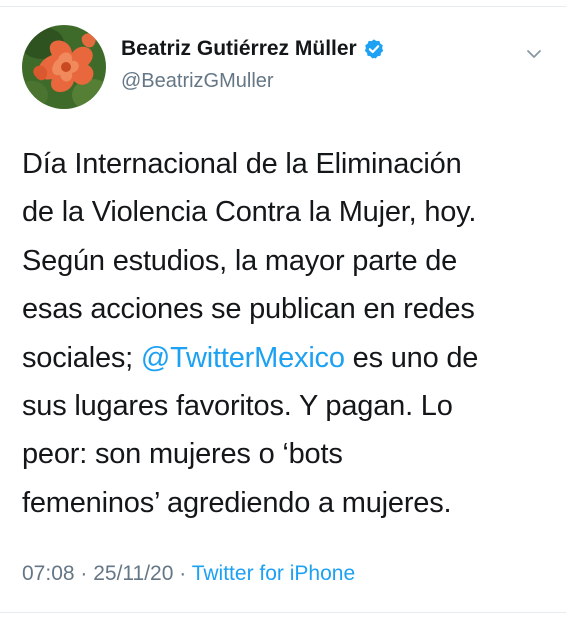 The width and height of the screenshot is (566, 620). What do you see at coordinates (273, 573) in the screenshot?
I see `tweet-source-link: Twitter for iPhone` at bounding box center [273, 573].